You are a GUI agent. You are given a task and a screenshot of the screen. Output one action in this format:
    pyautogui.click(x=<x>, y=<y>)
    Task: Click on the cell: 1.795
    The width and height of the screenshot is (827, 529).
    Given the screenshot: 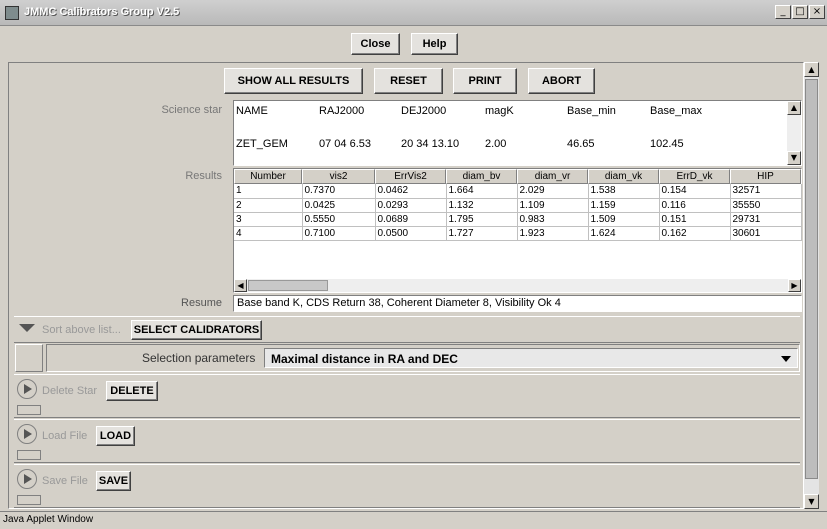 What is the action you would take?
    pyautogui.click(x=482, y=219)
    